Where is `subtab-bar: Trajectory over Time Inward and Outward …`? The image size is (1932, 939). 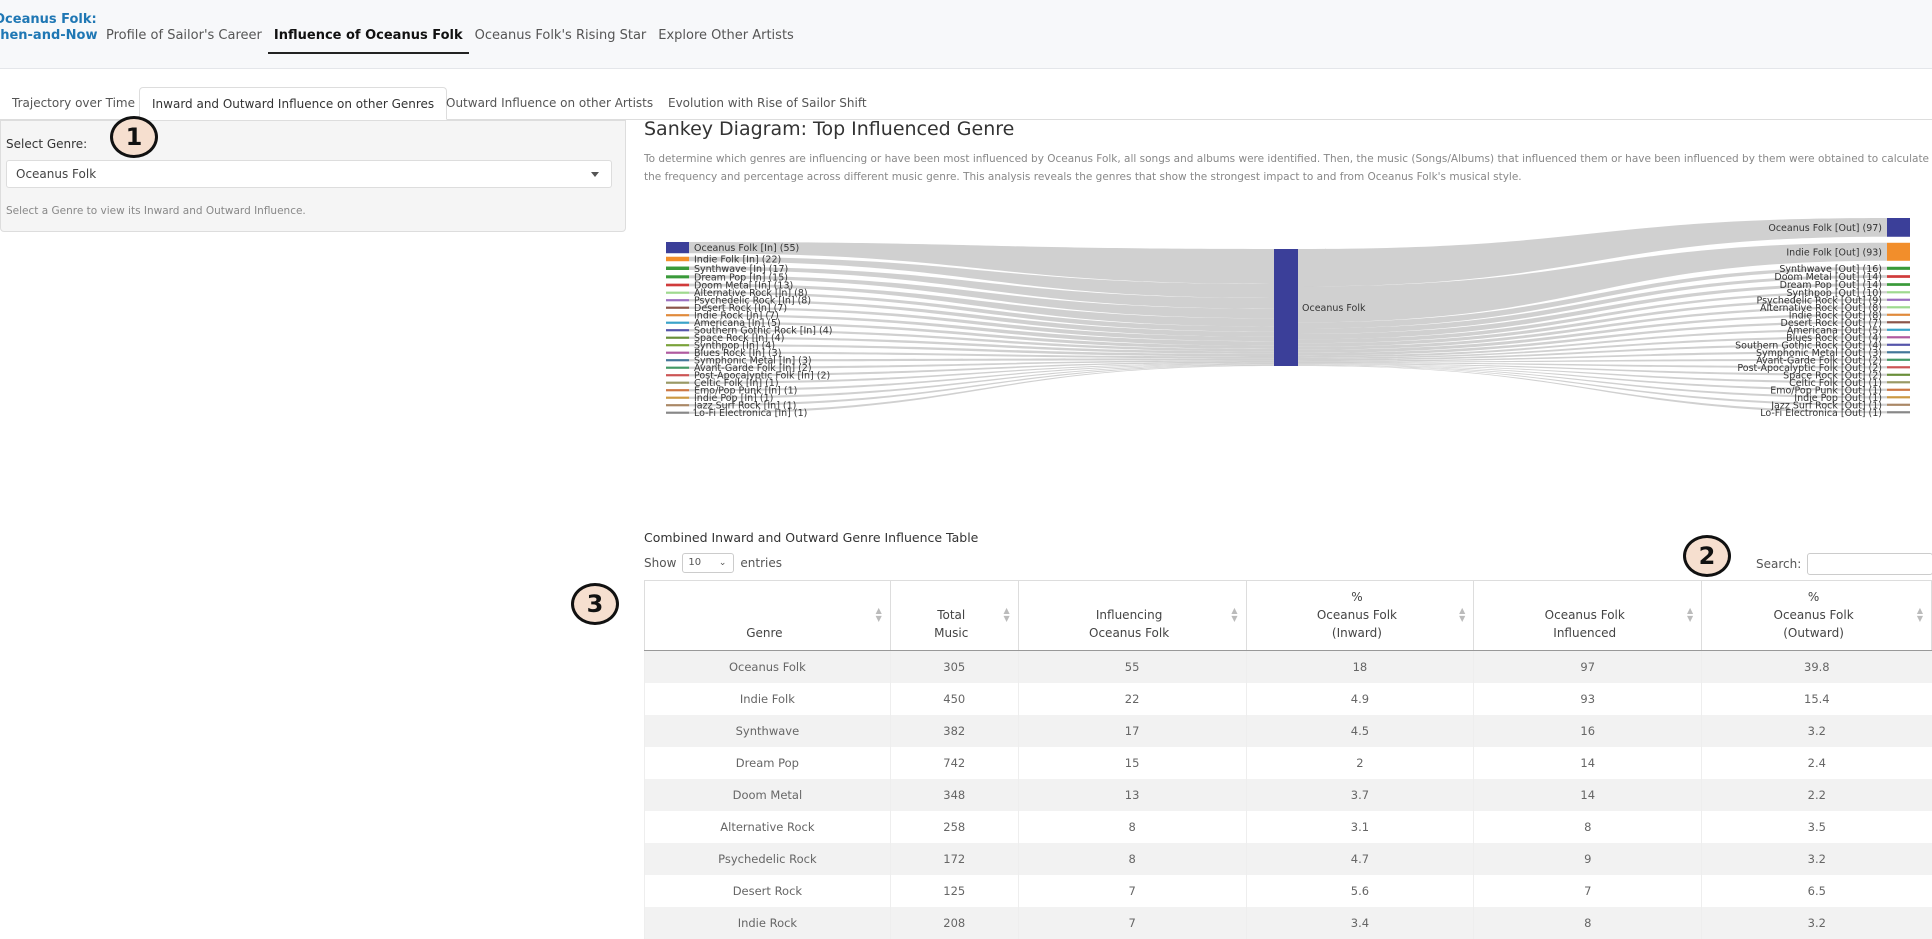
subtab-bar: Trajectory over Time Inward and Outward … is located at coordinates (966, 103).